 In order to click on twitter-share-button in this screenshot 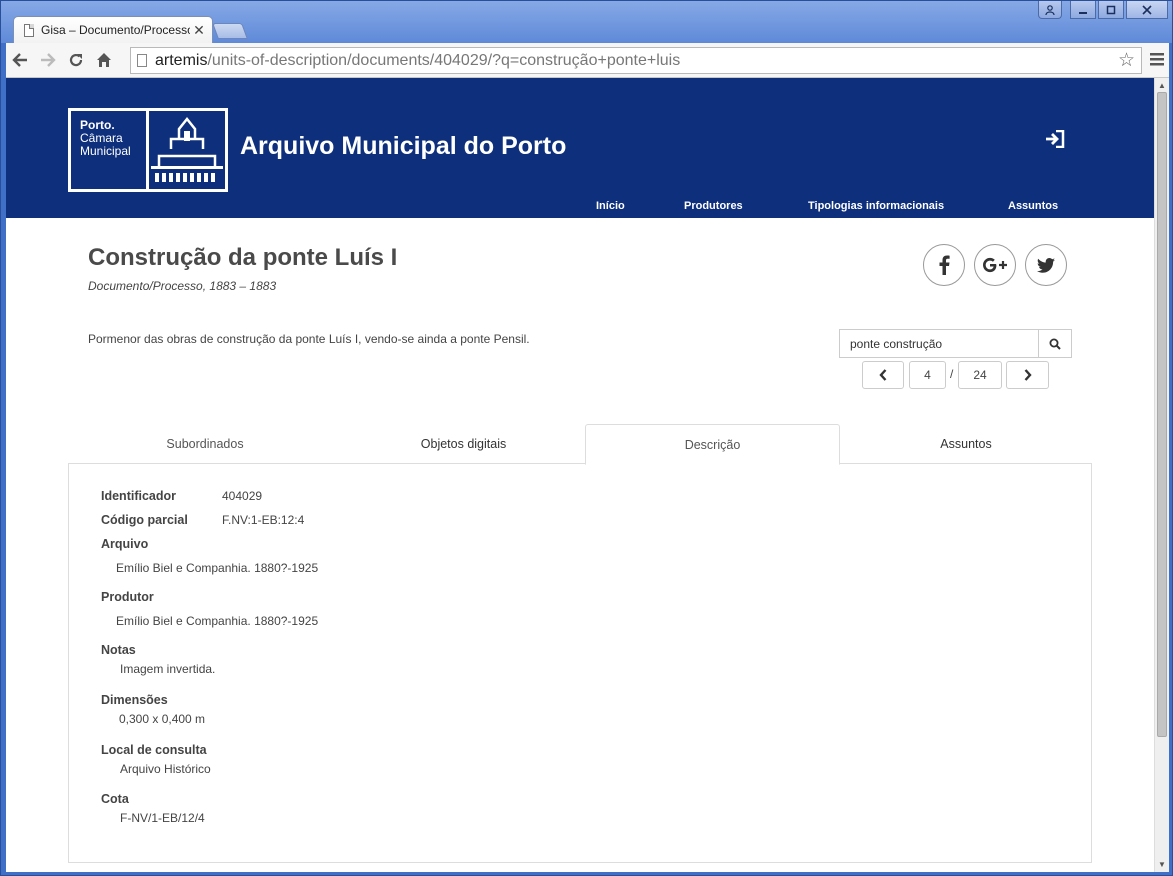, I will do `click(1046, 265)`.